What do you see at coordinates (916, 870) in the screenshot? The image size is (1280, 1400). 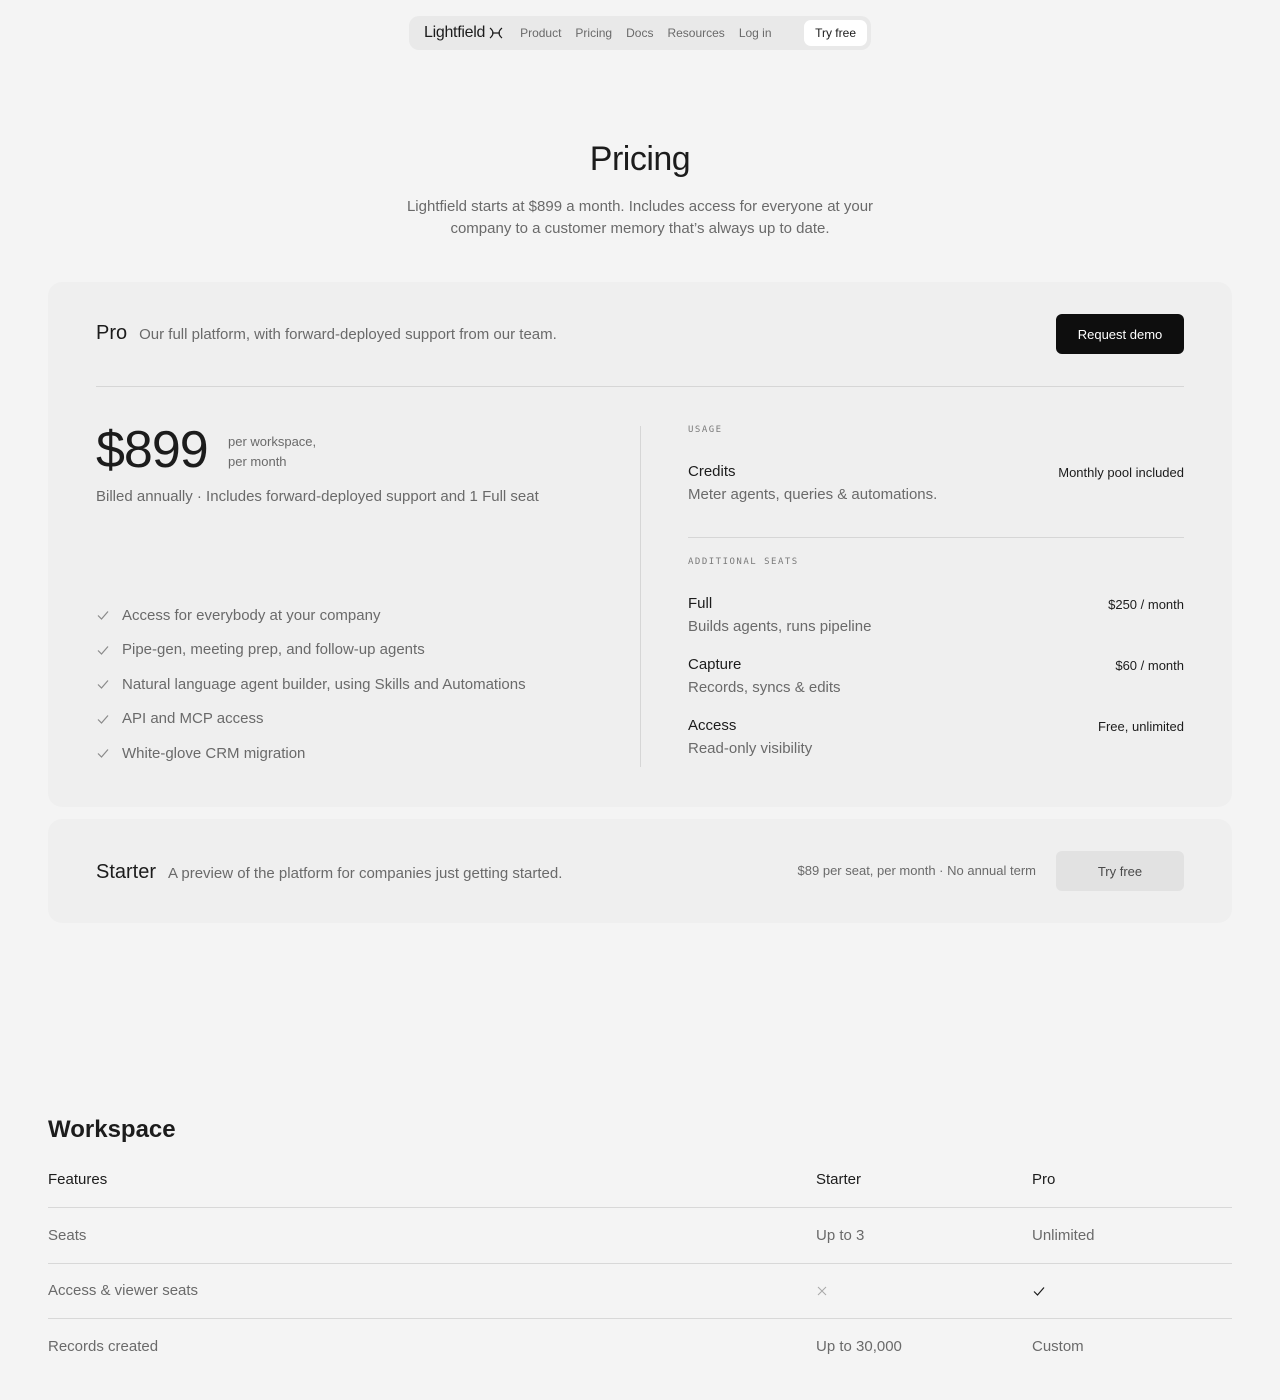 I see `starter-price-note: $89 per seat, per month · No annual term` at bounding box center [916, 870].